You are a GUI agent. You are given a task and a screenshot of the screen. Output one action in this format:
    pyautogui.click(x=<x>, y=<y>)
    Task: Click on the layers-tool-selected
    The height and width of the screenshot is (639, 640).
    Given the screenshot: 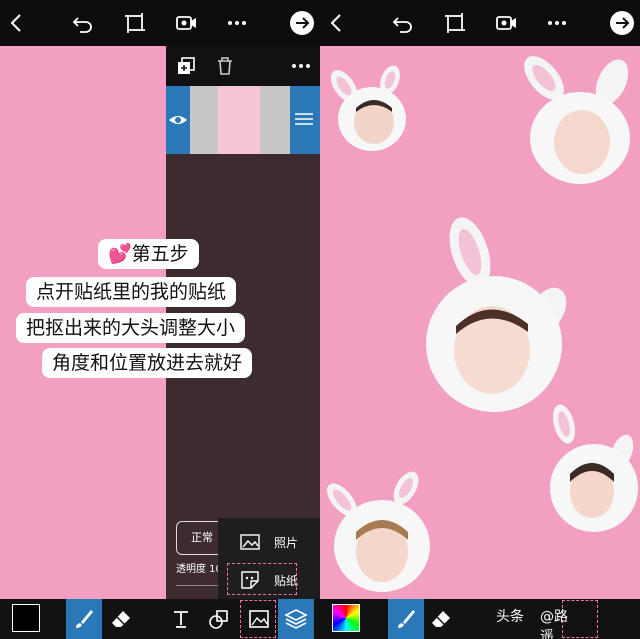 What is the action you would take?
    pyautogui.click(x=296, y=619)
    